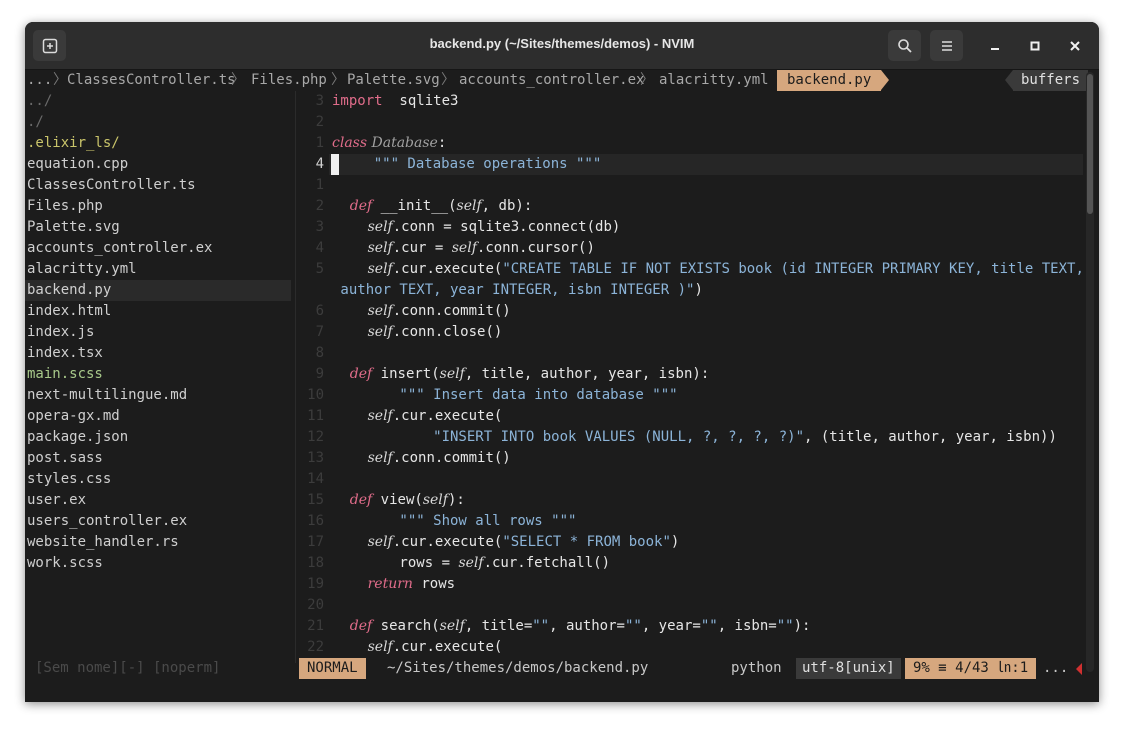 This screenshot has width=1124, height=731. I want to click on tab-accounts-controller: accounts_controller.ex, so click(551, 80).